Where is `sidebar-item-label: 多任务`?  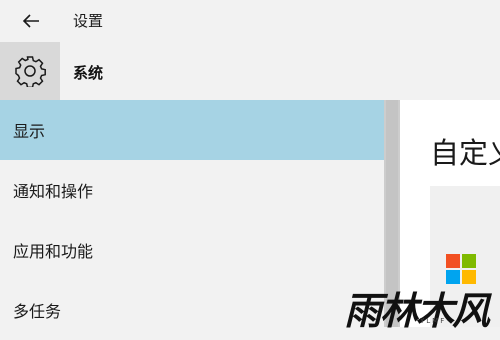 sidebar-item-label: 多任务 is located at coordinates (37, 311).